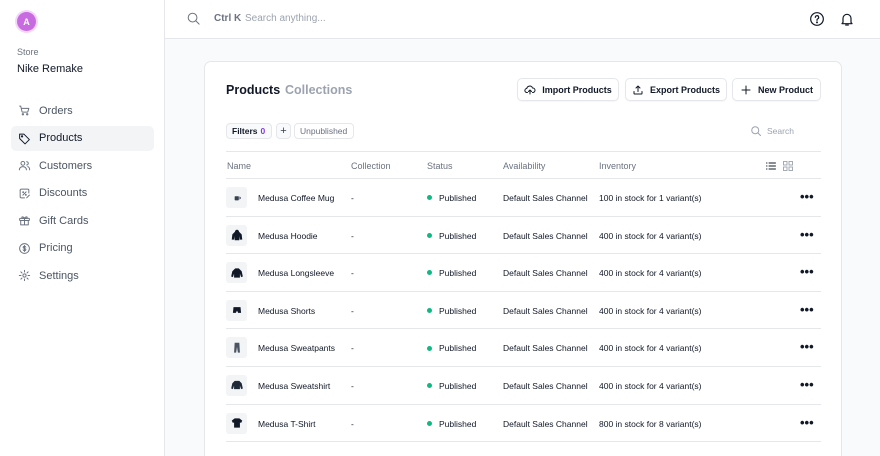  Describe the element at coordinates (59, 275) in the screenshot. I see `sidebar-item-label: Settings` at that location.